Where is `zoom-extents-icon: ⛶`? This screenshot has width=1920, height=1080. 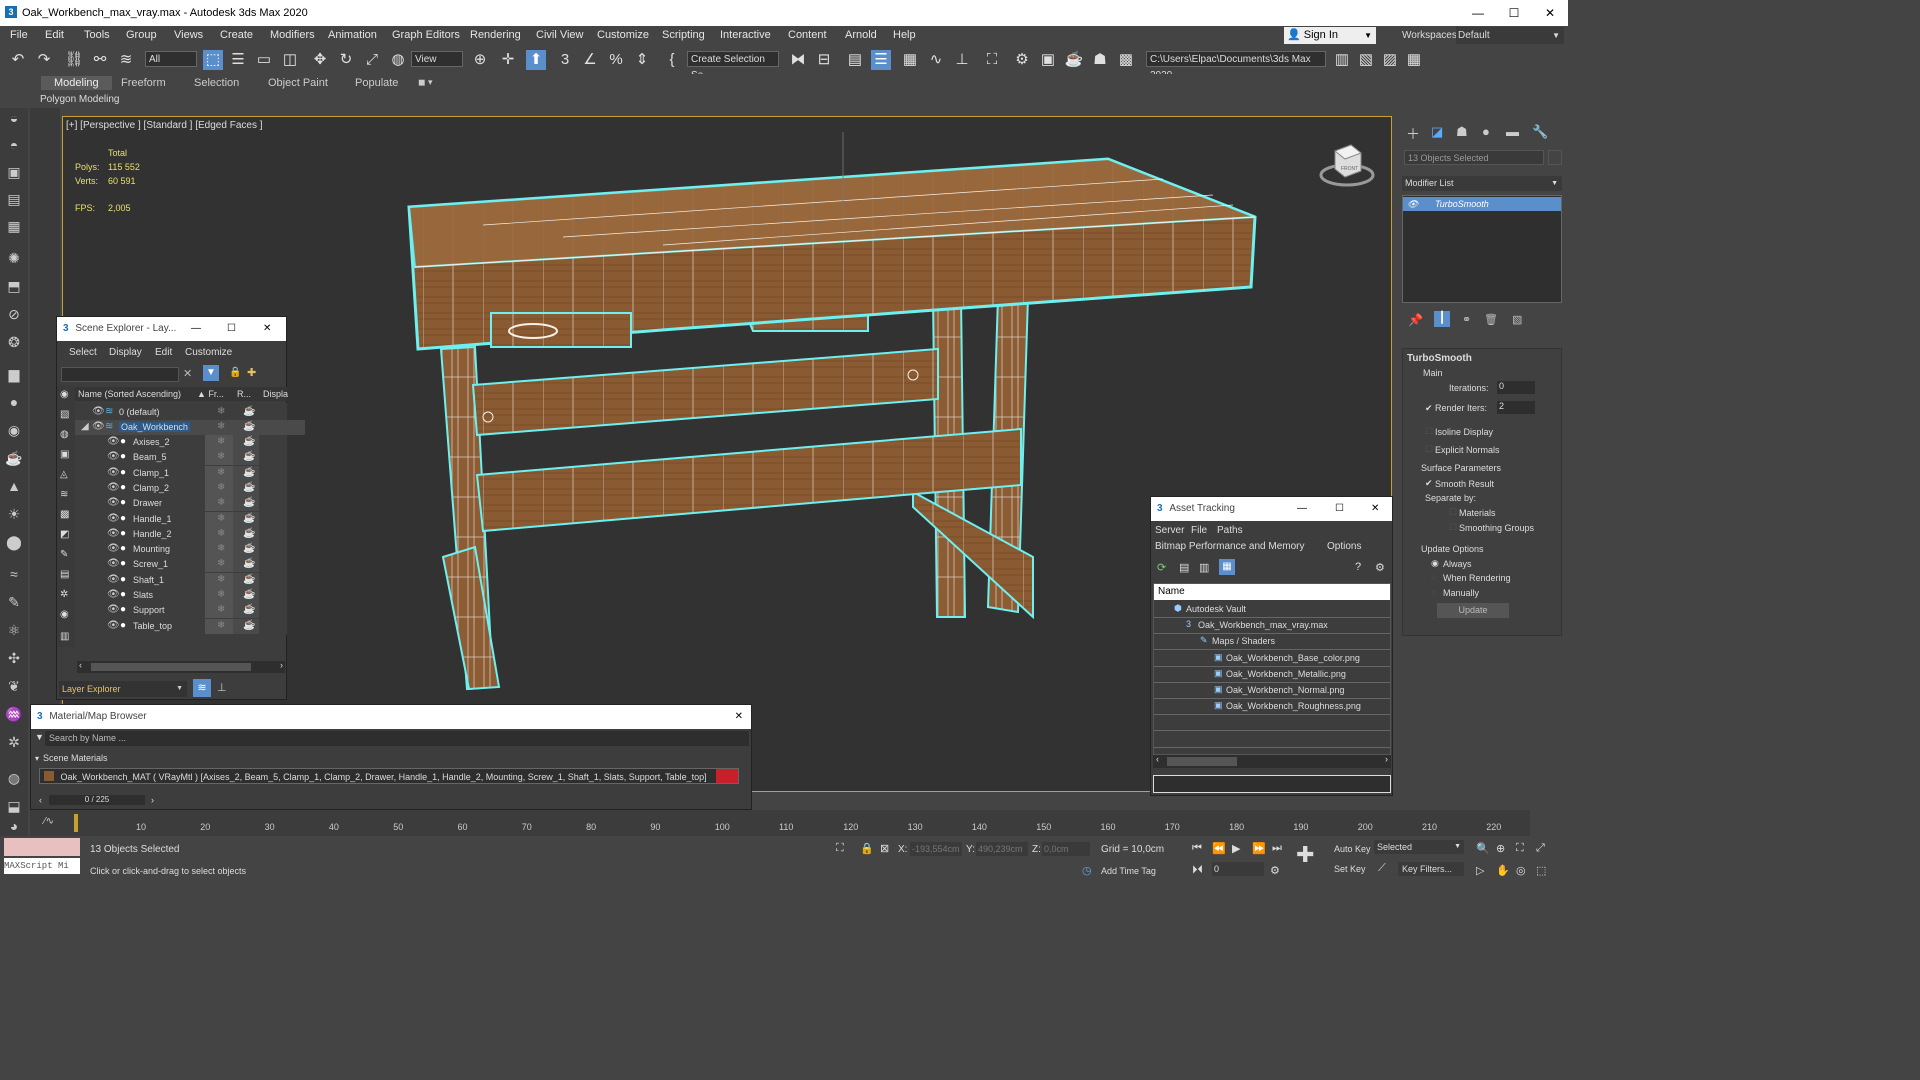
zoom-extents-icon: ⛶ is located at coordinates (1520, 848).